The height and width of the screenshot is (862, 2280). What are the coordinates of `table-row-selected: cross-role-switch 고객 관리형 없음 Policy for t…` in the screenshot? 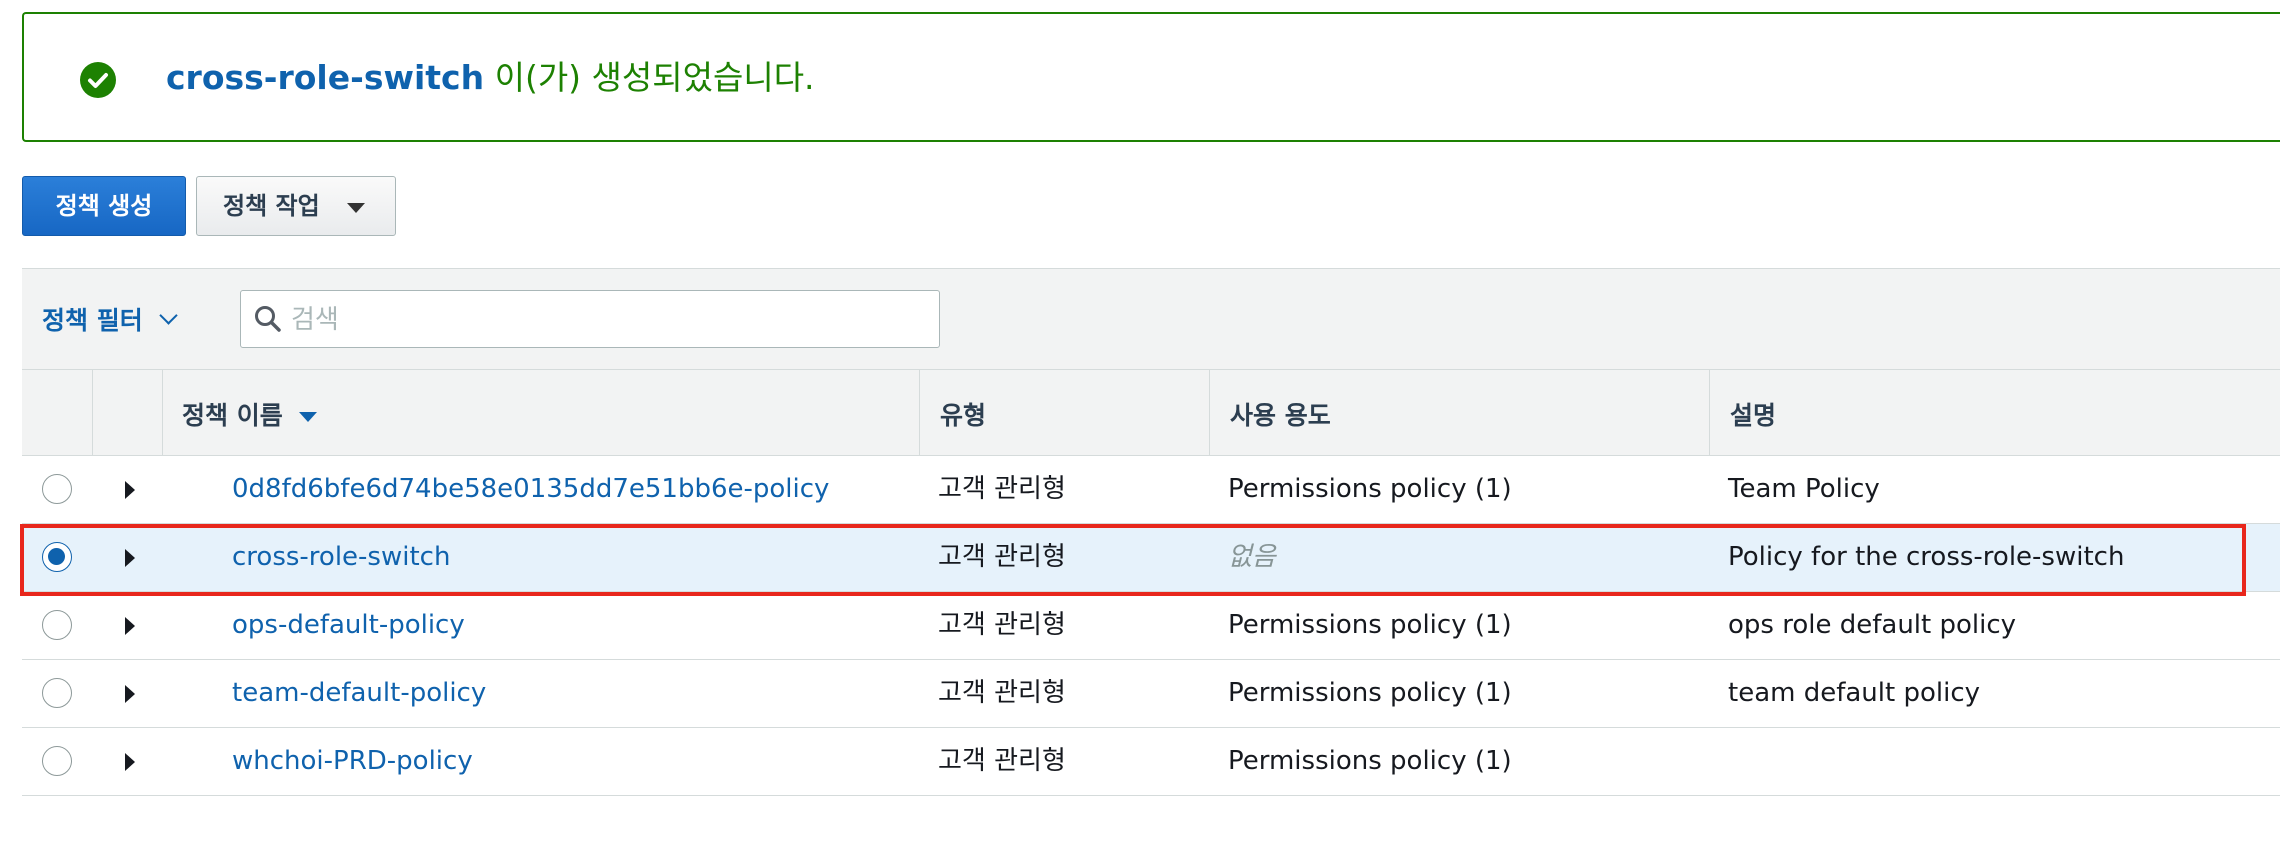 It's located at (1151, 558).